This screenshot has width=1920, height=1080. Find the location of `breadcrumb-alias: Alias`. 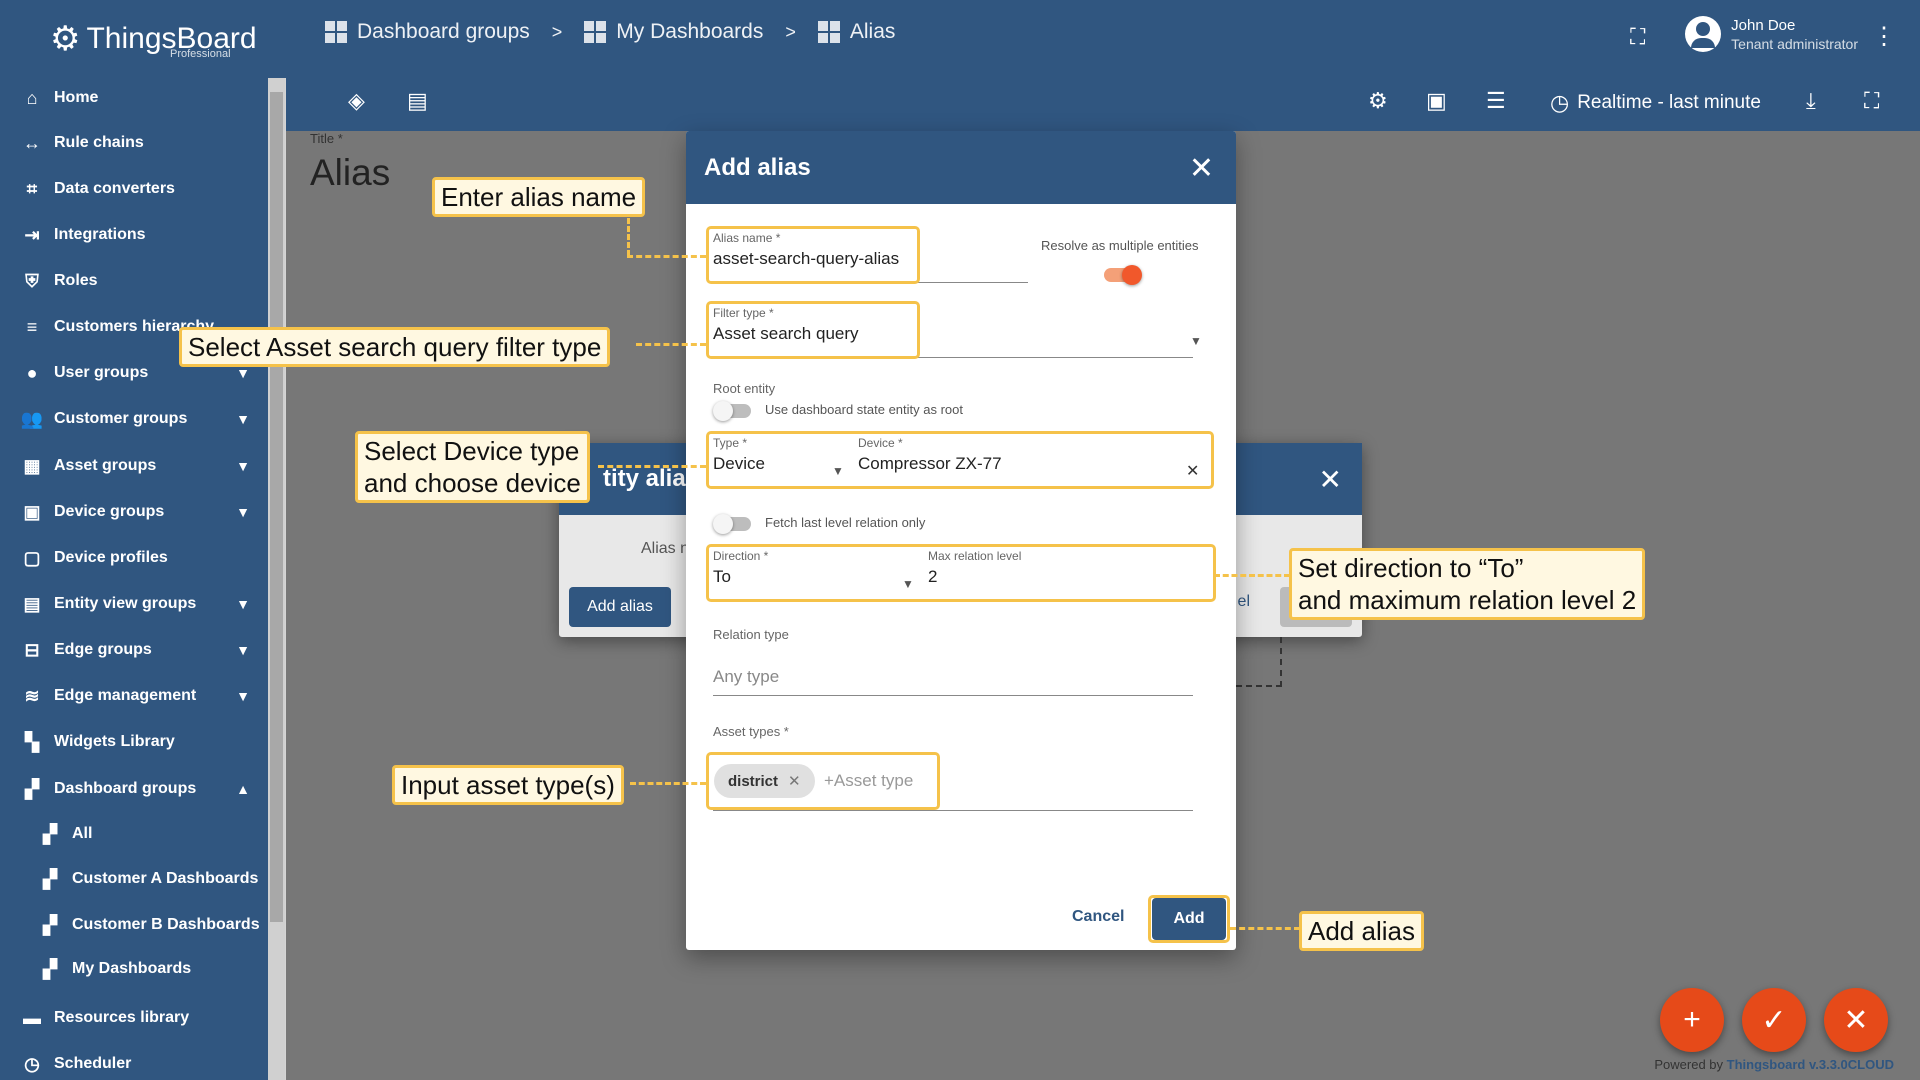

breadcrumb-alias: Alias is located at coordinates (856, 32).